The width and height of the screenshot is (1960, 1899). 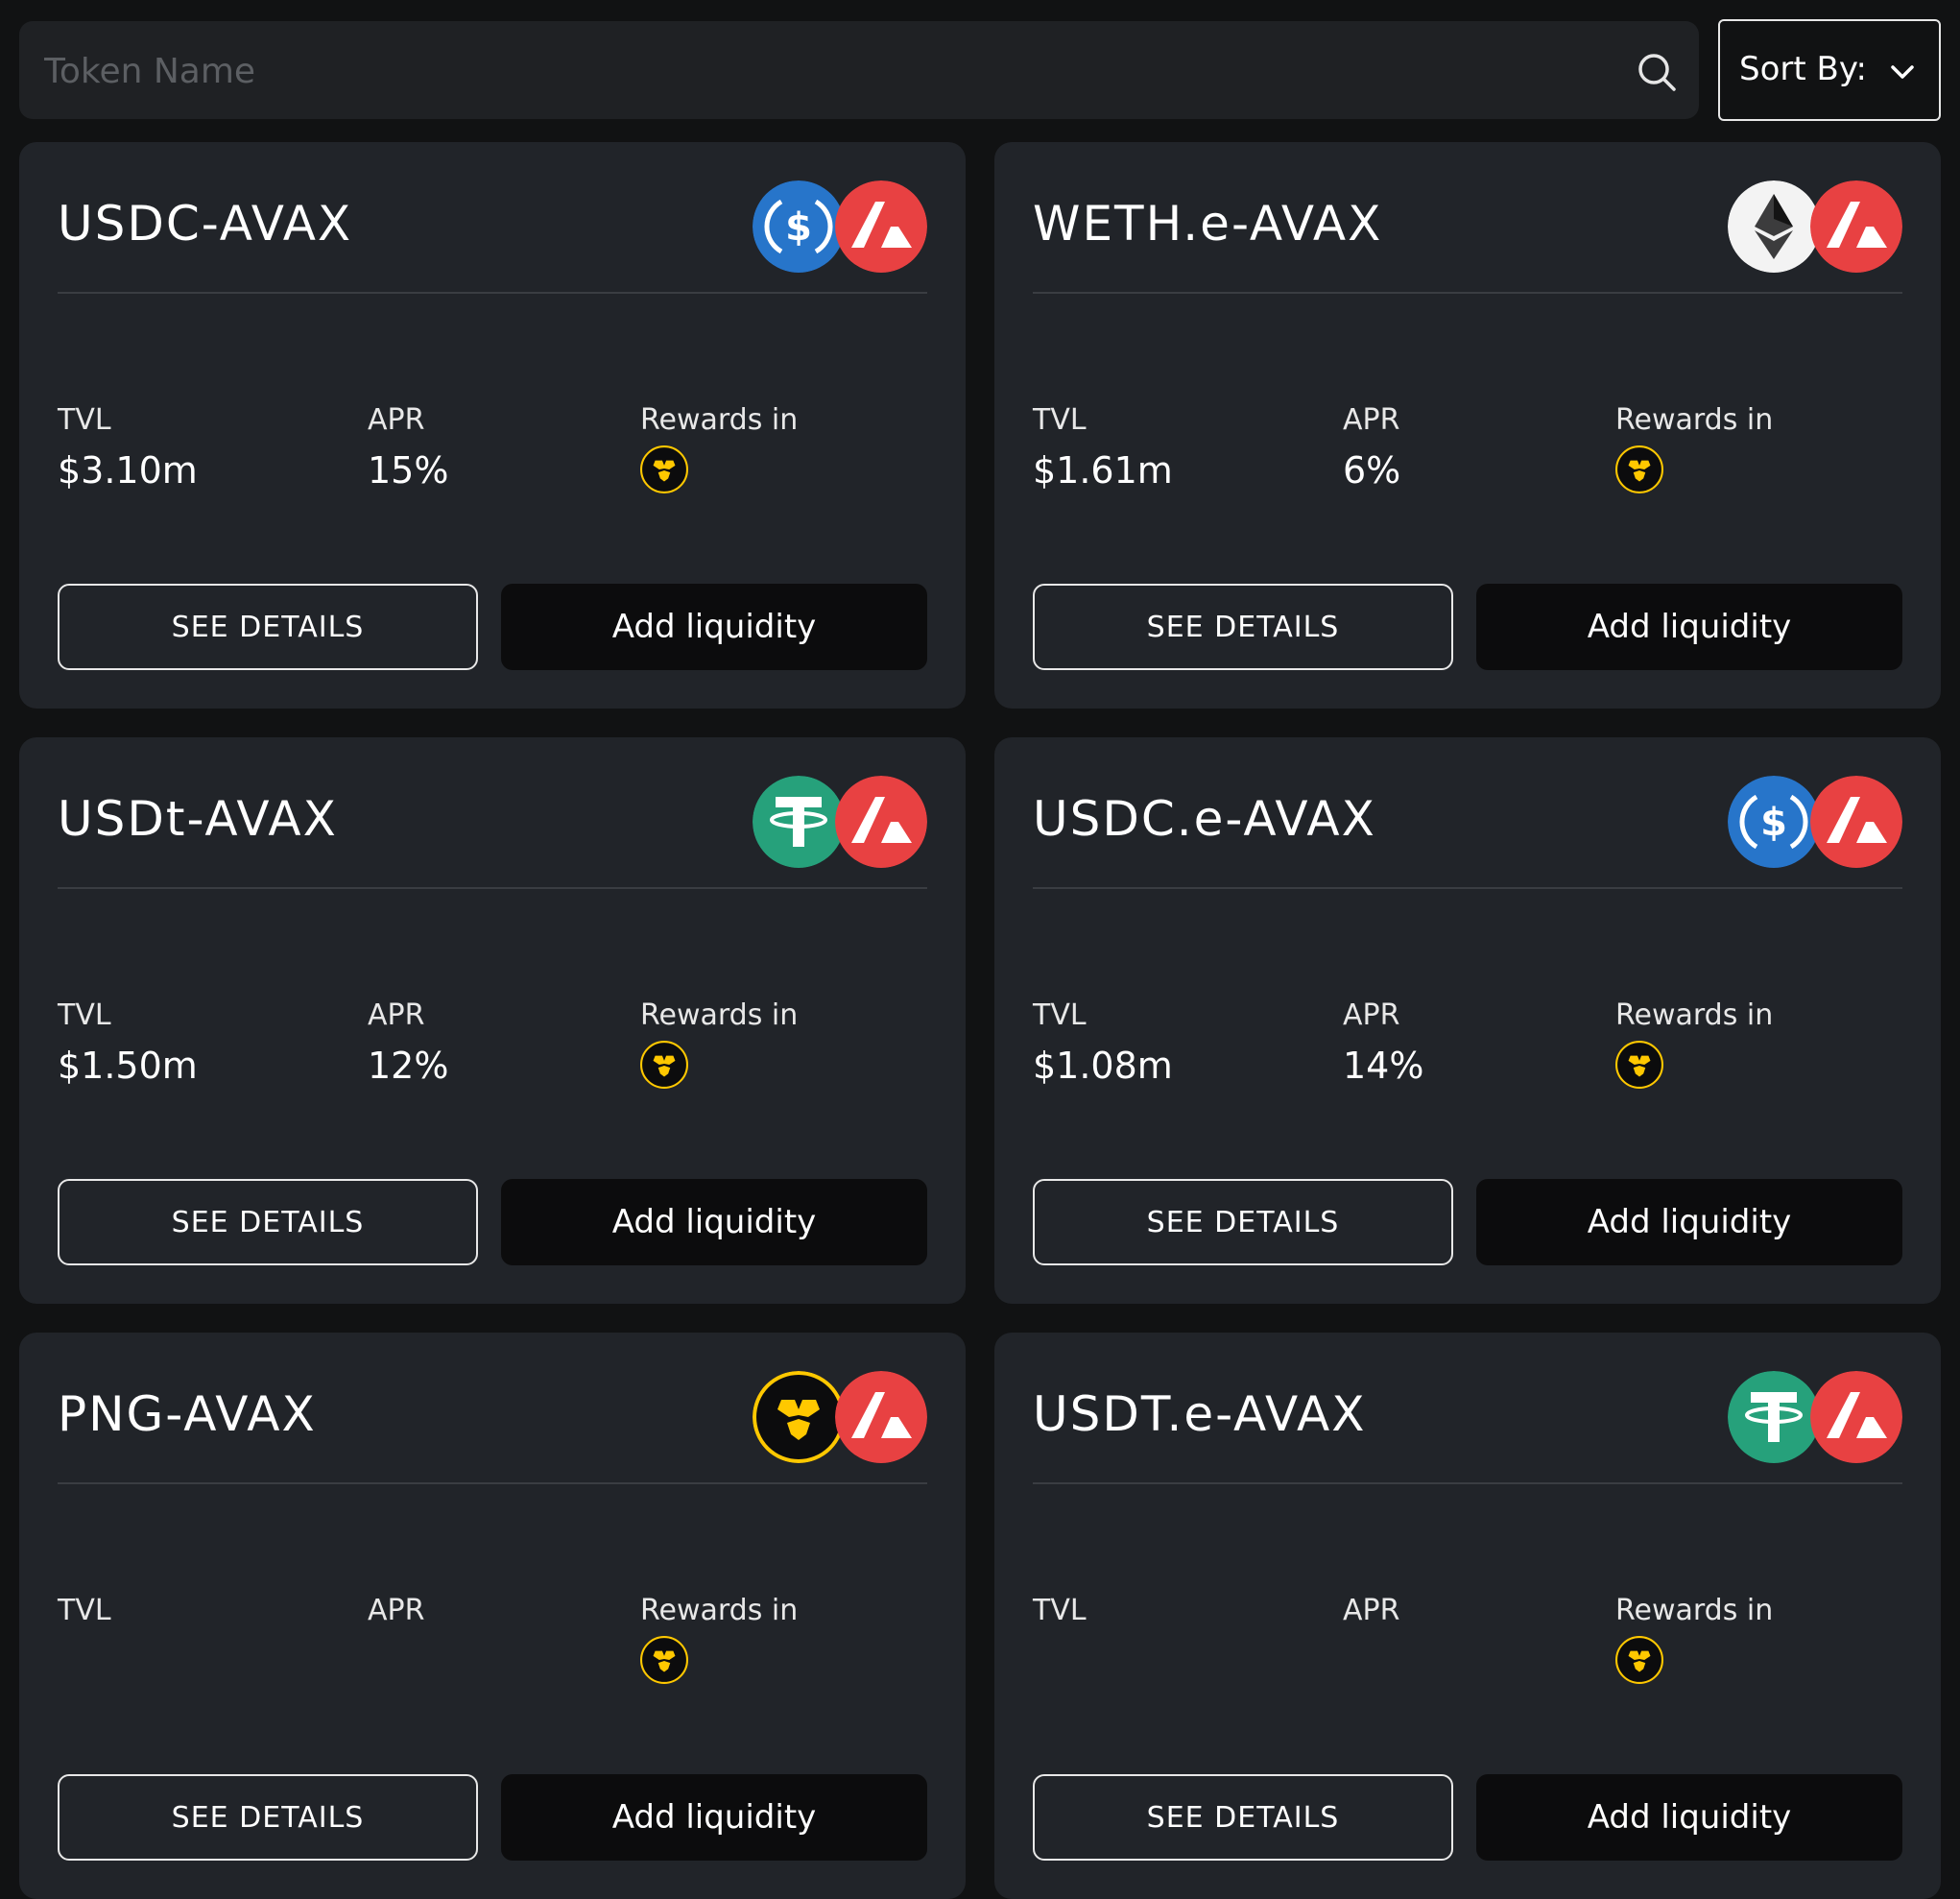 What do you see at coordinates (1103, 1066) in the screenshot?
I see `tvl-value: $1.08m` at bounding box center [1103, 1066].